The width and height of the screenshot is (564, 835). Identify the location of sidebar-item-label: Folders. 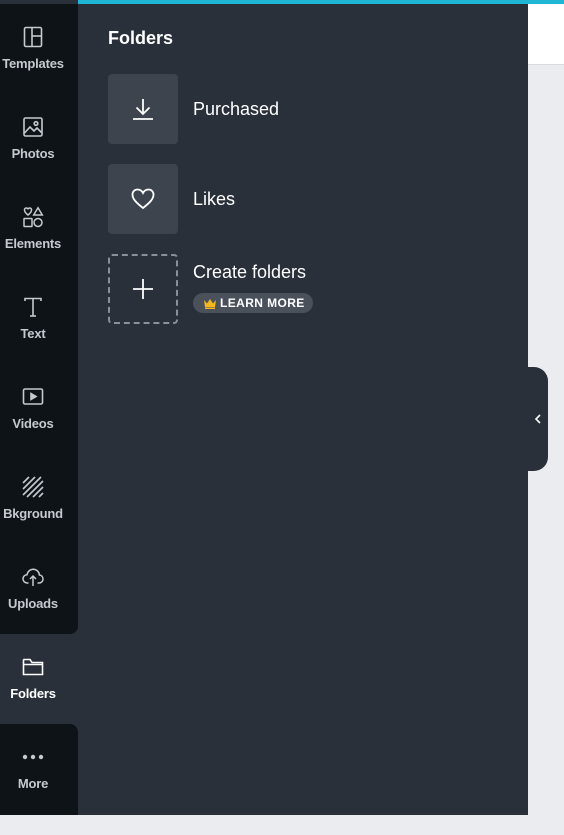
(33, 693).